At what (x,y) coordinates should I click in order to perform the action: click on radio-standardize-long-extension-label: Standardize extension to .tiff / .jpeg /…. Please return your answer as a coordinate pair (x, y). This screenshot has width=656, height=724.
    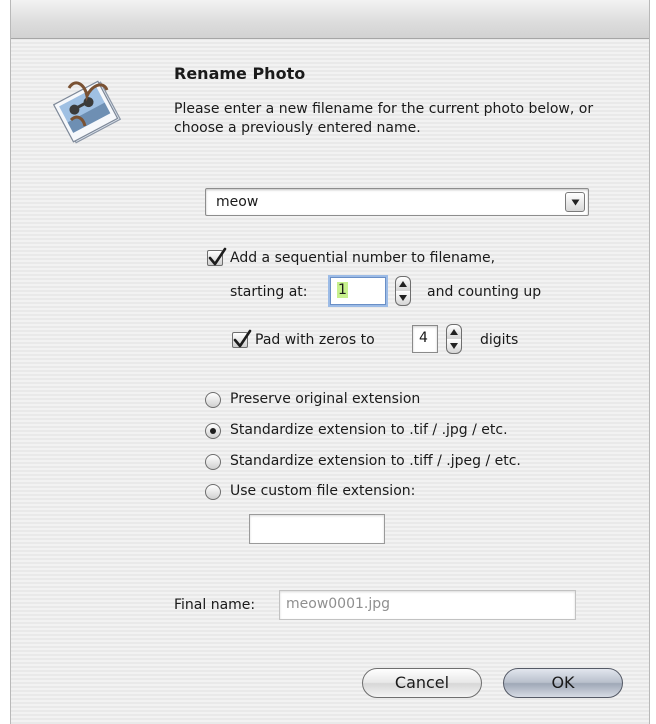
    Looking at the image, I should click on (375, 461).